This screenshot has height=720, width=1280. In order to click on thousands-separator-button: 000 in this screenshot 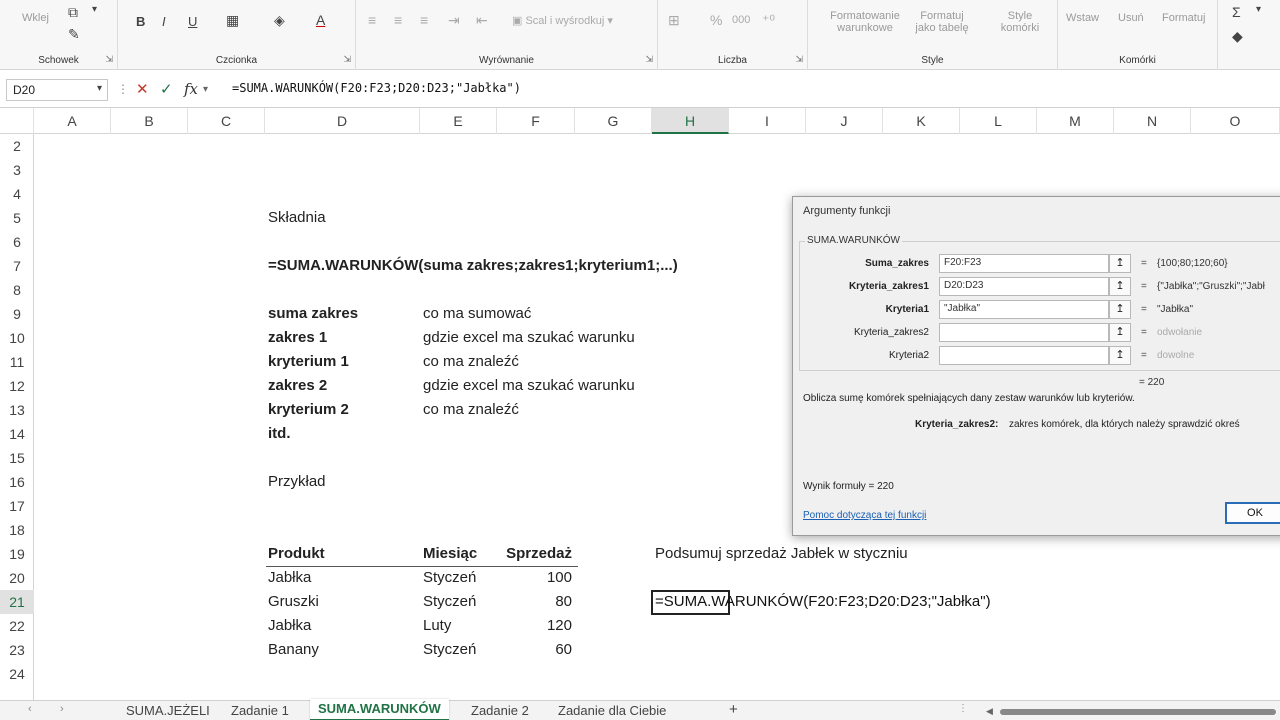, I will do `click(741, 20)`.